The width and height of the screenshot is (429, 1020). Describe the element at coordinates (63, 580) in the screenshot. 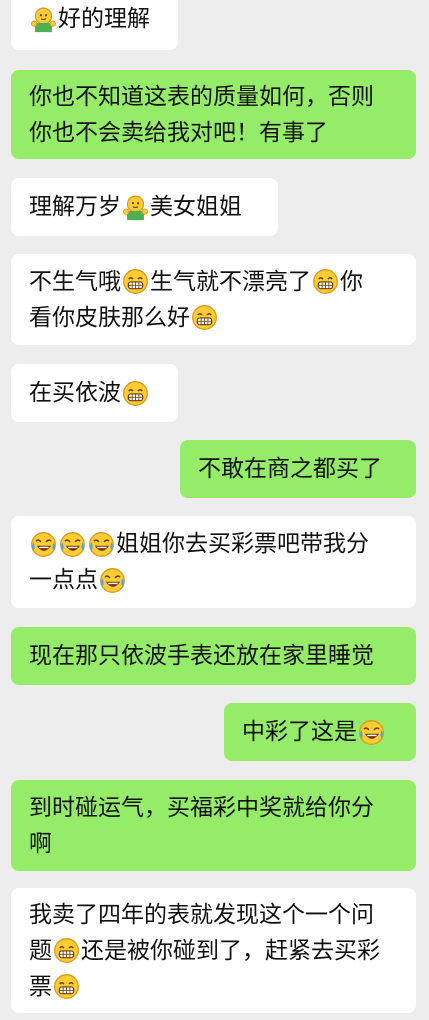

I see `message-text: 一点点` at that location.